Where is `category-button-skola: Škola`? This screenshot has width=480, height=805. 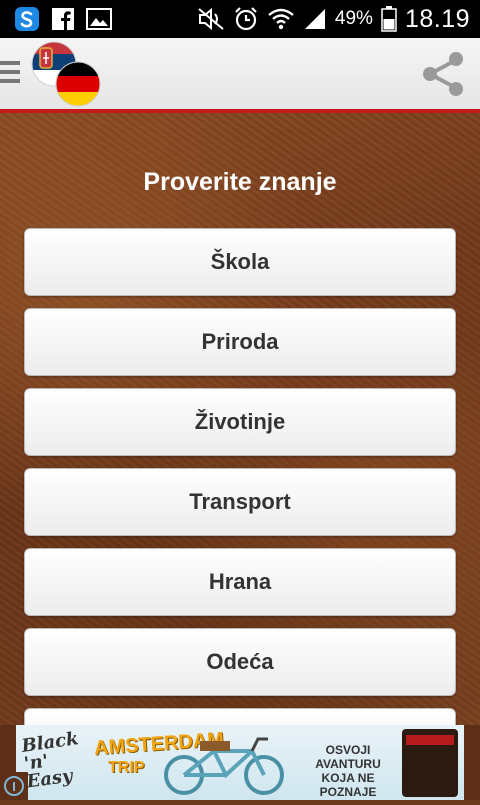 category-button-skola: Škola is located at coordinates (240, 262).